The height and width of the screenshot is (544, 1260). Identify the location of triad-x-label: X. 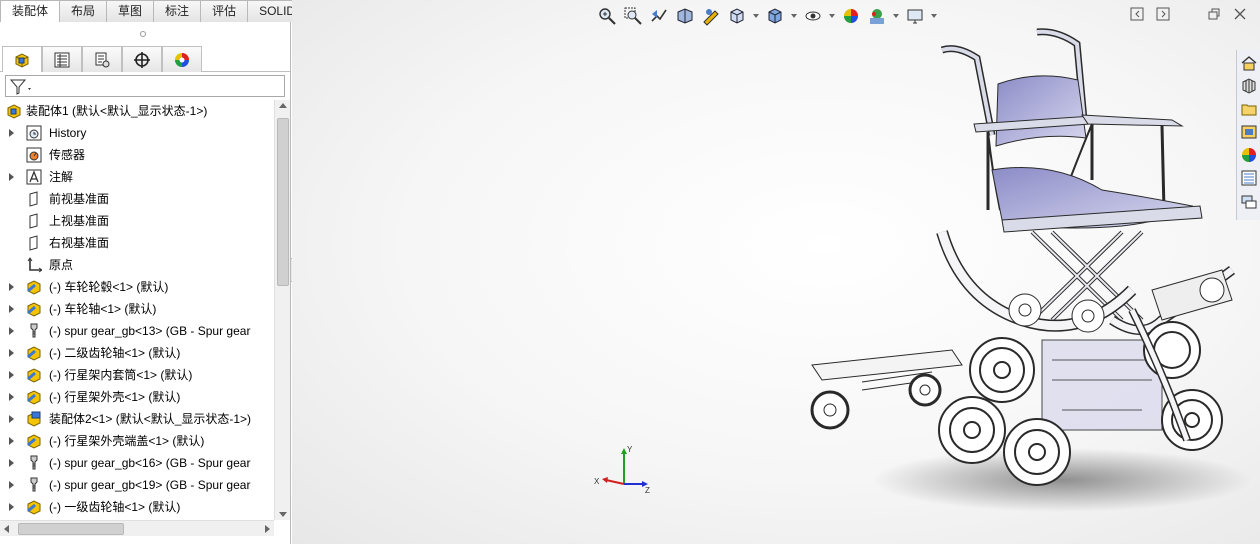
(597, 481).